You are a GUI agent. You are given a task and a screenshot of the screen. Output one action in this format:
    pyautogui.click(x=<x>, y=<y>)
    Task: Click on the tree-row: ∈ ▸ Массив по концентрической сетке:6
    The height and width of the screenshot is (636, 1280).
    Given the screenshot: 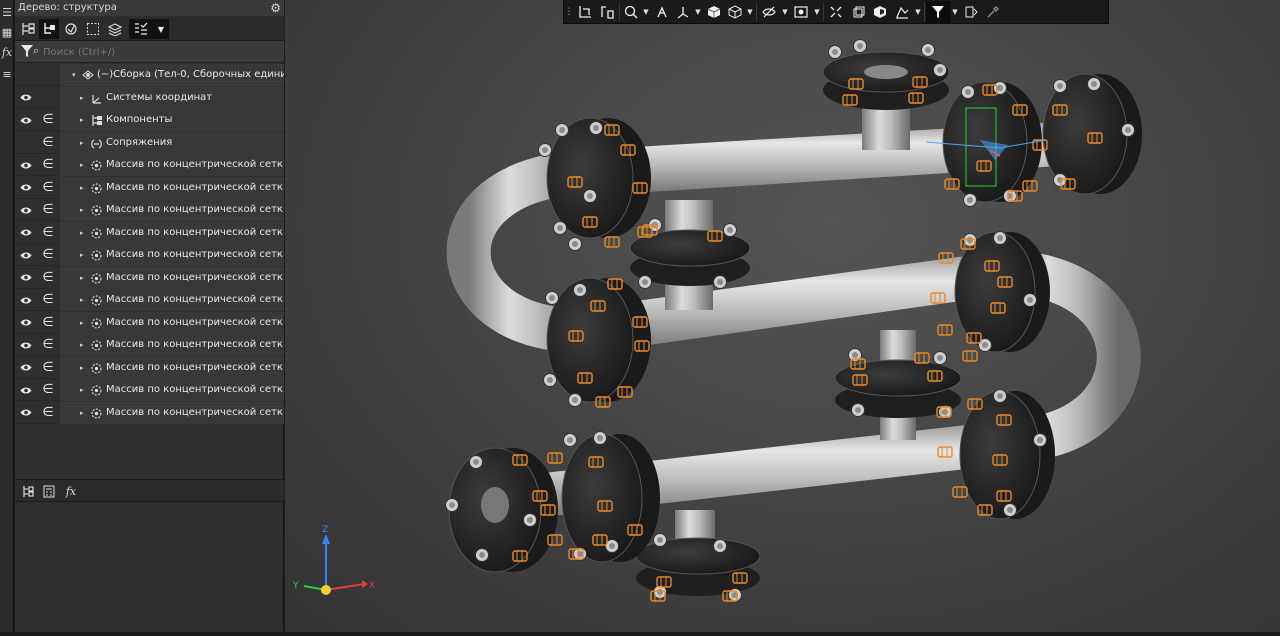 What is the action you would take?
    pyautogui.click(x=149, y=277)
    